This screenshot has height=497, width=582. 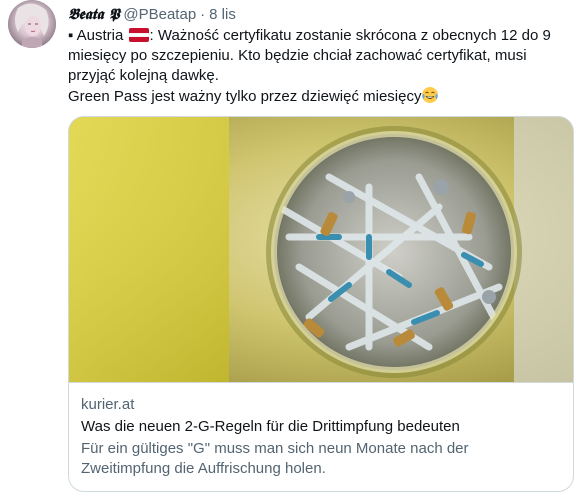 What do you see at coordinates (159, 14) in the screenshot?
I see `author-handle: @PBeatap` at bounding box center [159, 14].